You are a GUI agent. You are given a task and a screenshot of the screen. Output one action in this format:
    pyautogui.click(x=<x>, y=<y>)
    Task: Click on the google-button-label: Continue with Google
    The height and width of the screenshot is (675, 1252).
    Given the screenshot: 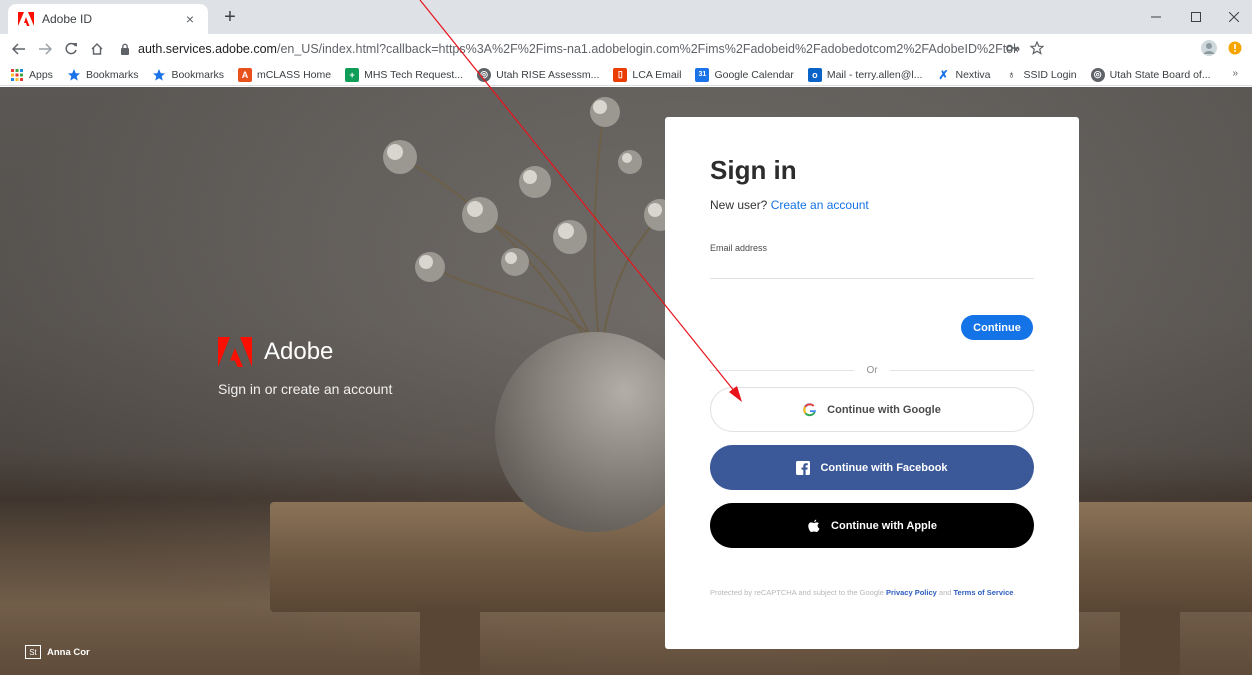 What is the action you would take?
    pyautogui.click(x=884, y=409)
    